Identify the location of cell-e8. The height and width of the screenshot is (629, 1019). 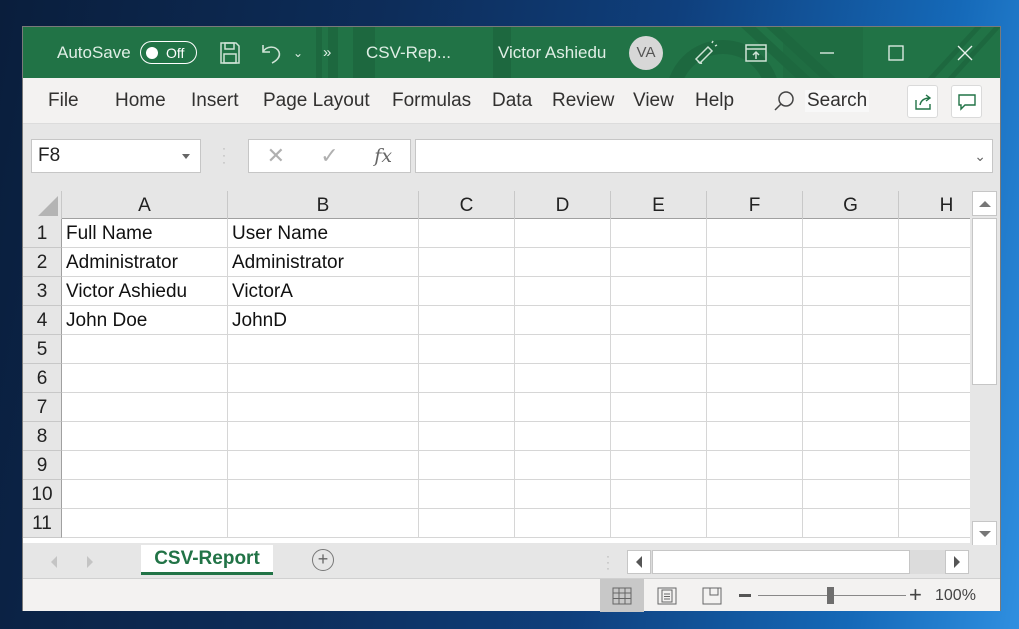
(659, 436).